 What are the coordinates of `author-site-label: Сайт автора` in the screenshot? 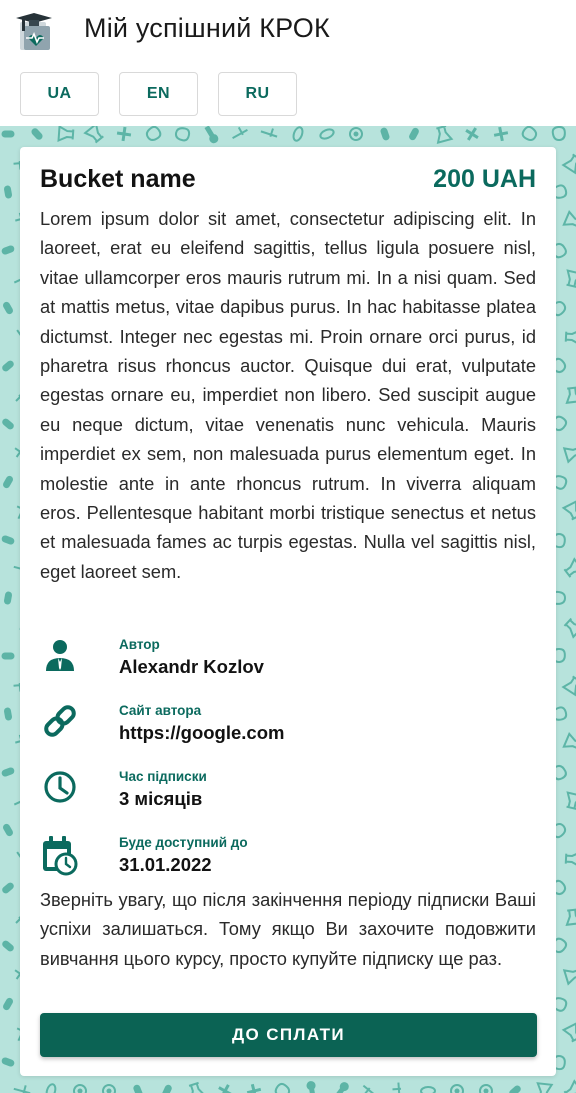 It's located at (160, 710).